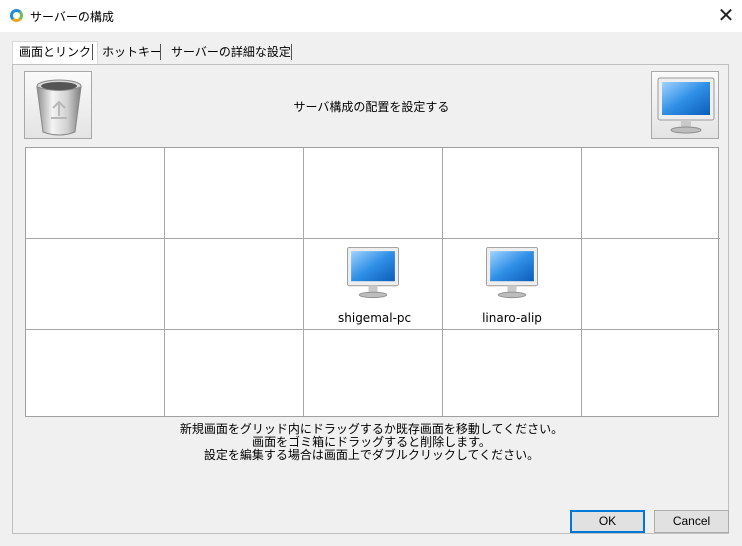  I want to click on tab-advanced-settings: サーバーの詳細な設定, so click(231, 53).